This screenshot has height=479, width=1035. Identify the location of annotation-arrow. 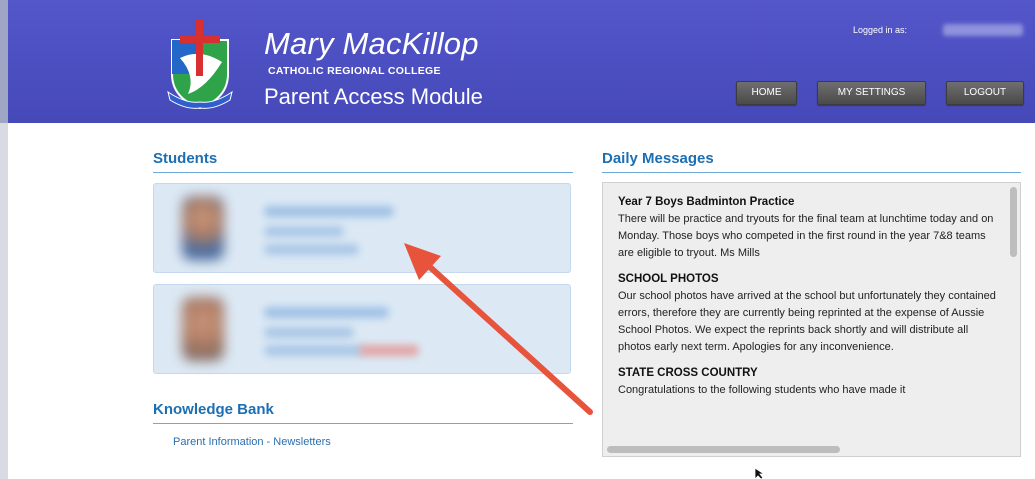
(498, 329).